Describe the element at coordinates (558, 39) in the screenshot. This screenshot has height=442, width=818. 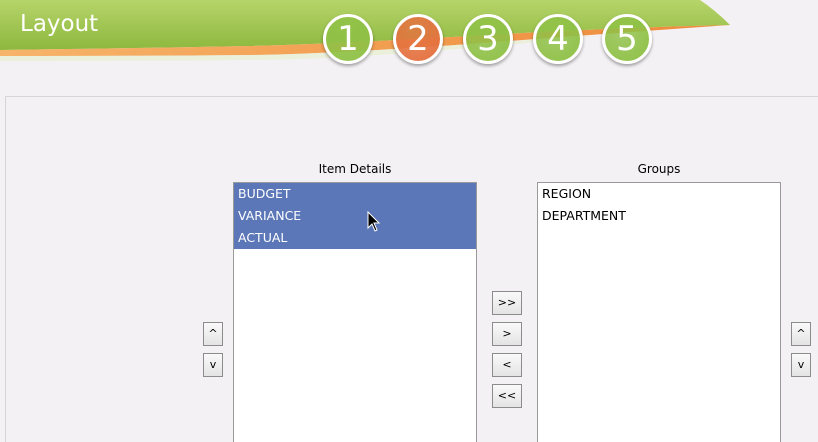
I see `step-4-button: 4` at that location.